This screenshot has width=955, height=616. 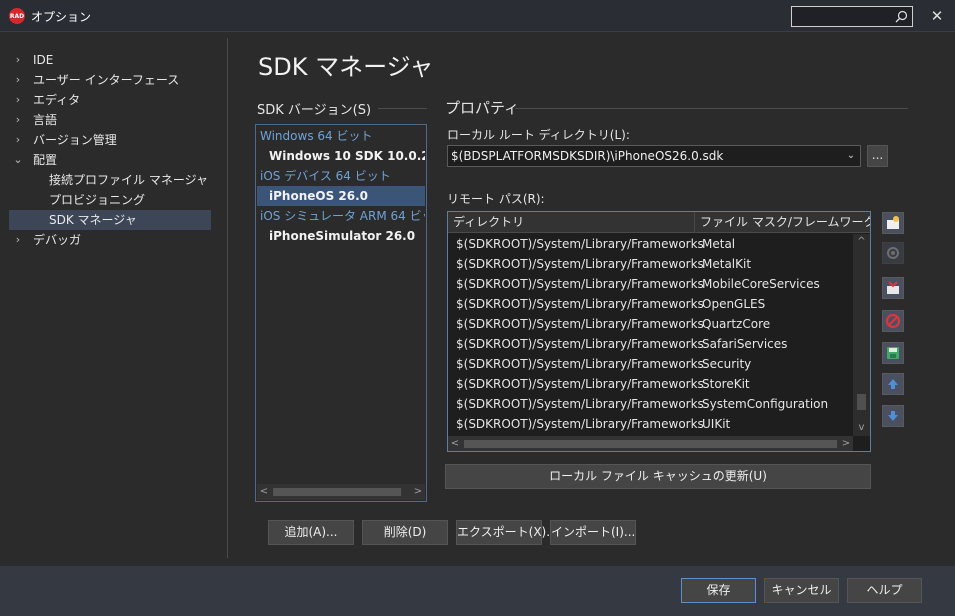 I want to click on cell-file-mask: MetalKit, so click(x=727, y=264).